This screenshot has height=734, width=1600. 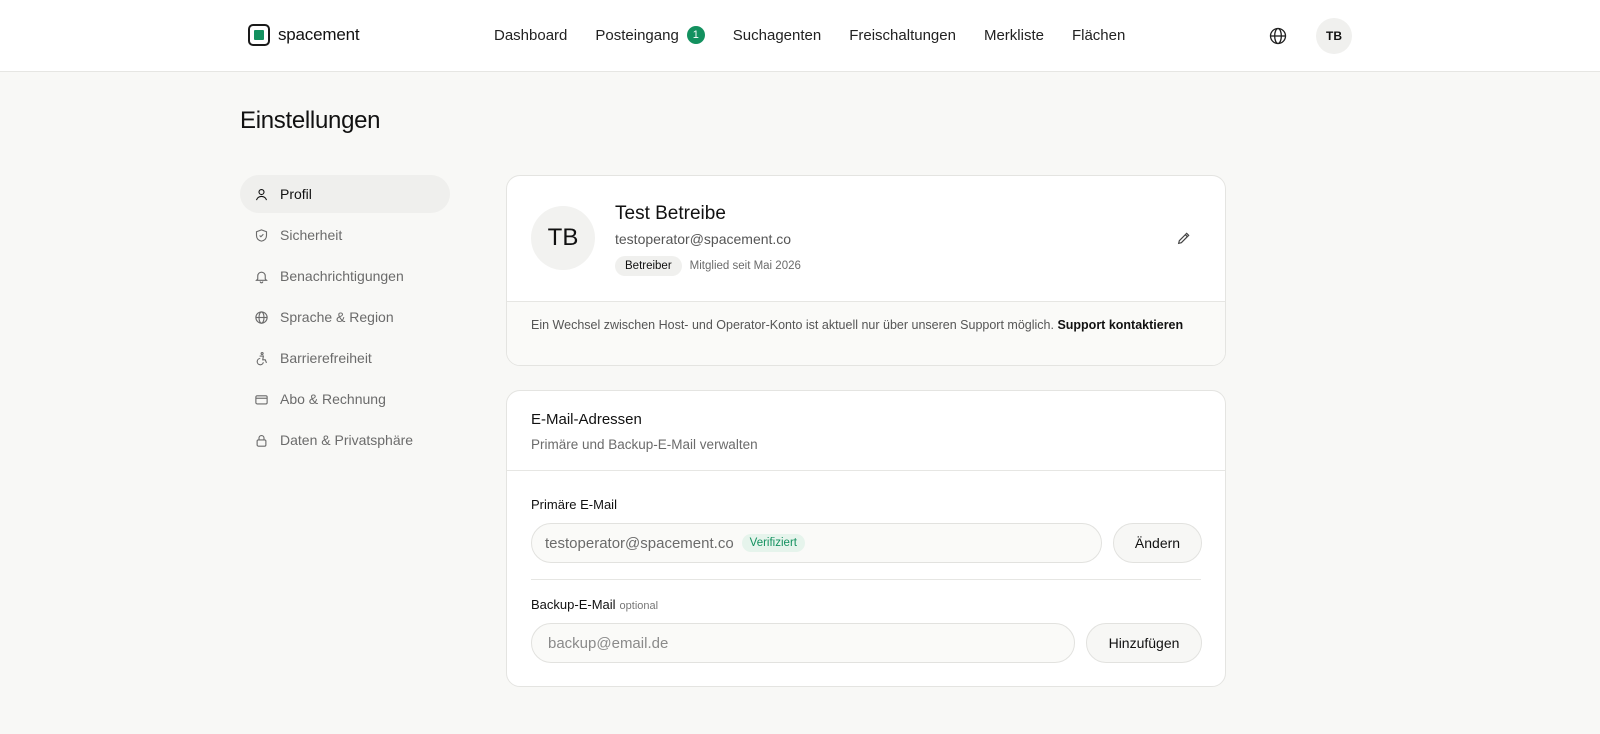 I want to click on bell-icon, so click(x=261, y=276).